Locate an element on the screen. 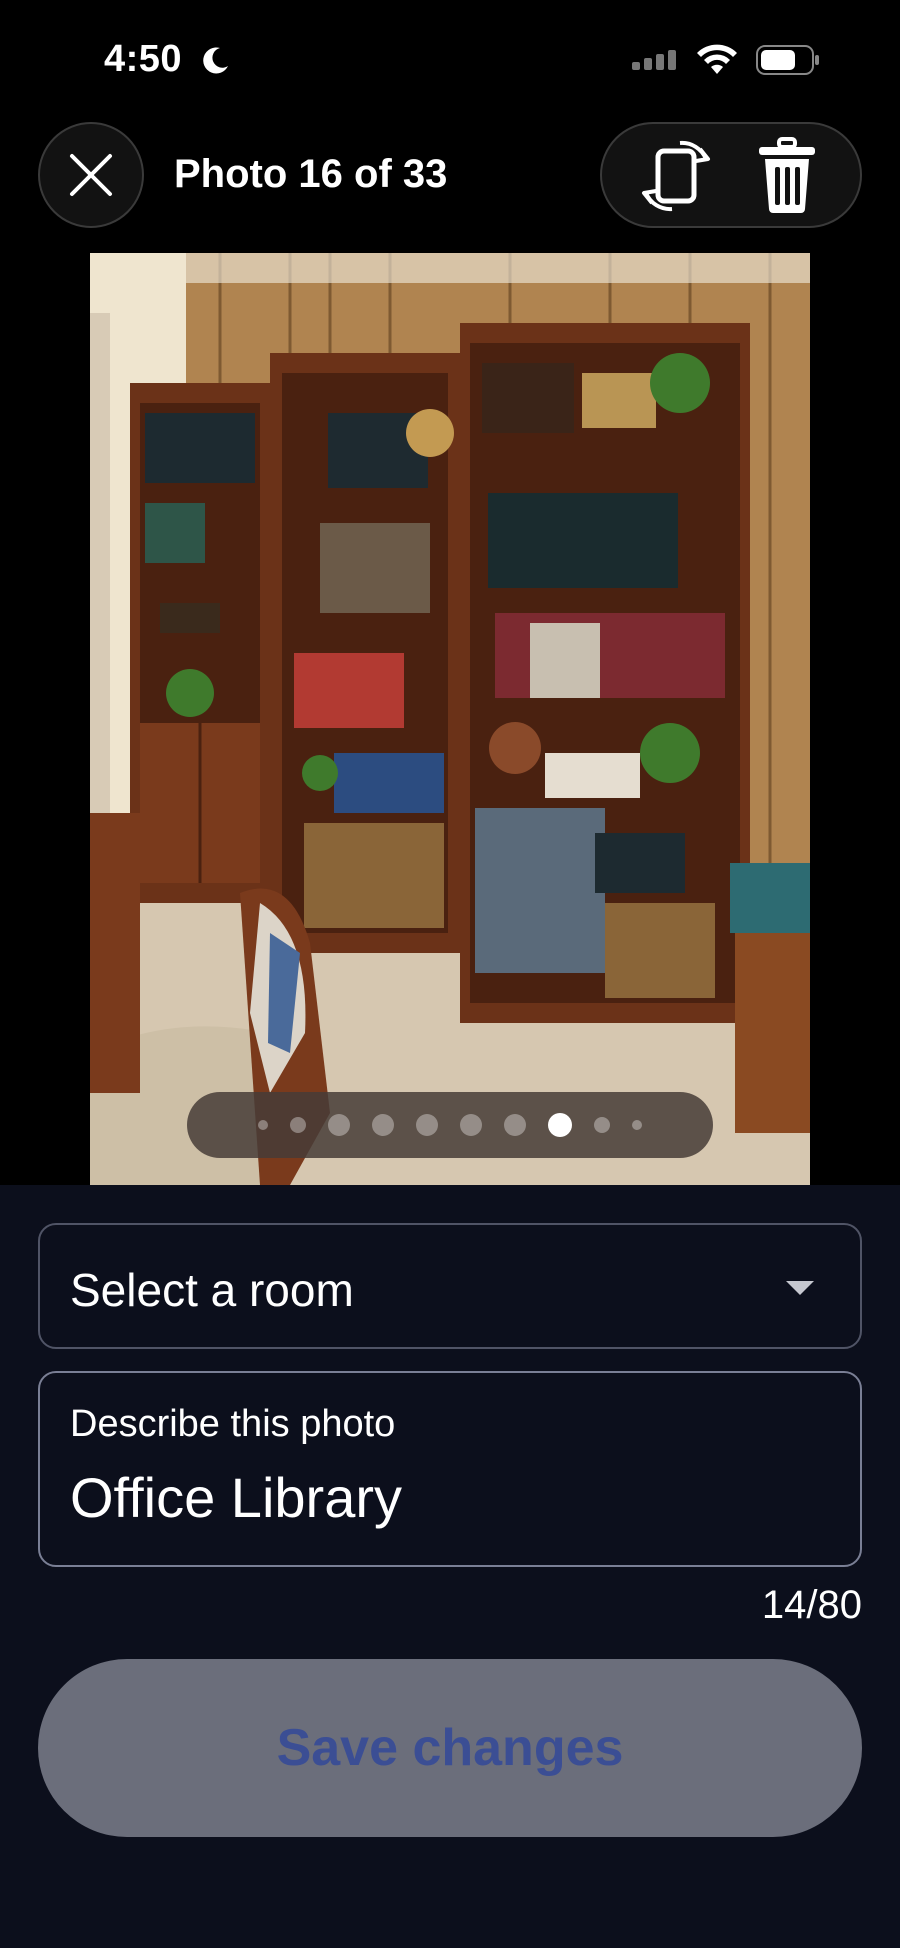 This screenshot has width=900, height=1948. page-title: Photo 16 of 33 is located at coordinates (311, 174).